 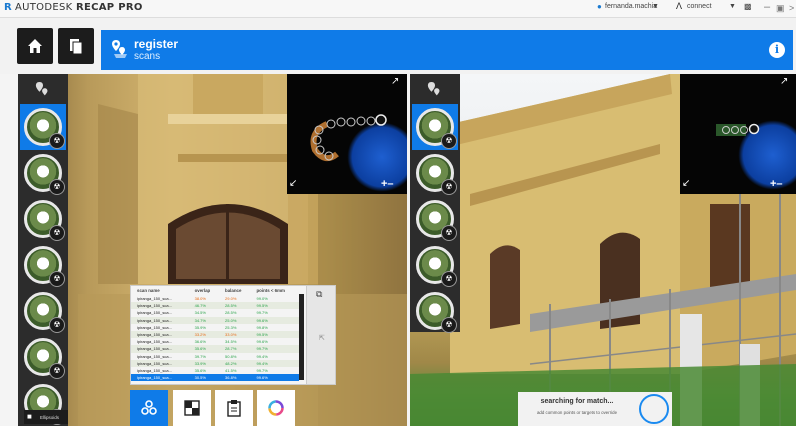 What do you see at coordinates (577, 412) in the screenshot?
I see `search-status-hint: add common points or targets to override` at bounding box center [577, 412].